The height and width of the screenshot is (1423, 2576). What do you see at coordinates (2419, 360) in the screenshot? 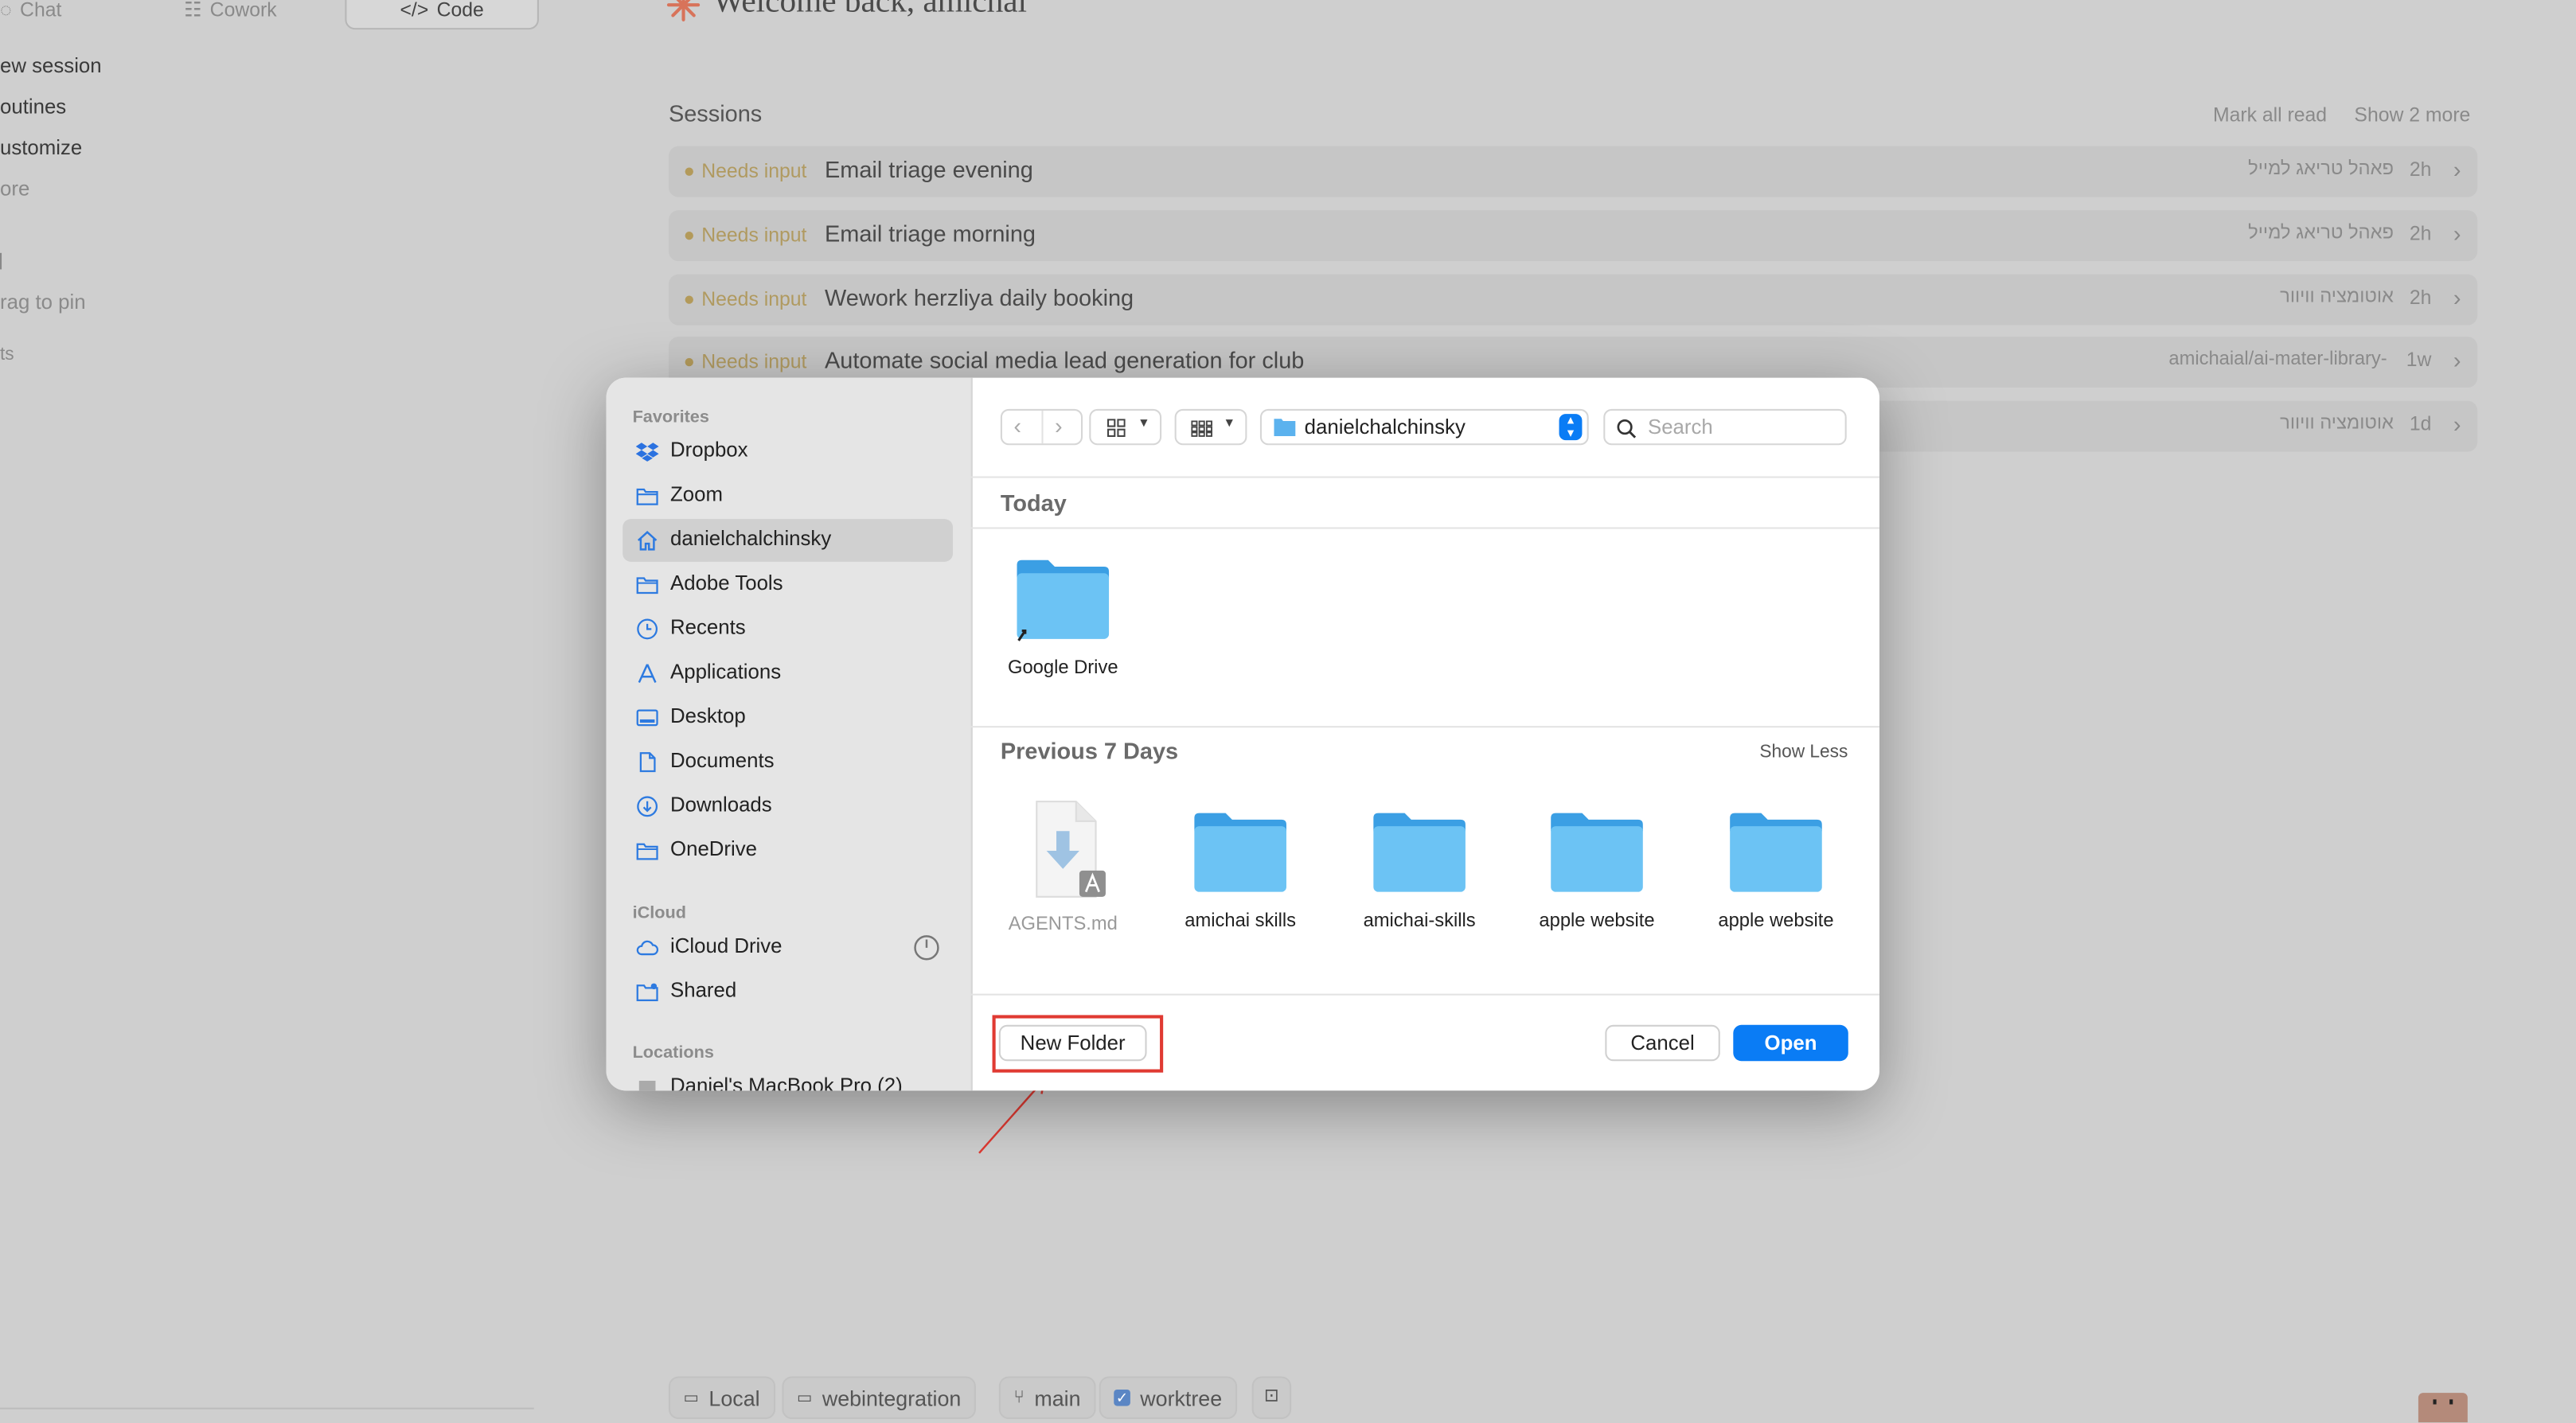
I see `session-age: 1w` at bounding box center [2419, 360].